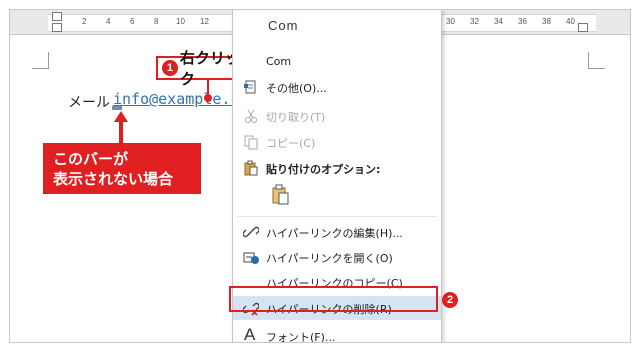  I want to click on menu-item-label: 貼り付けのオプション:, so click(323, 169).